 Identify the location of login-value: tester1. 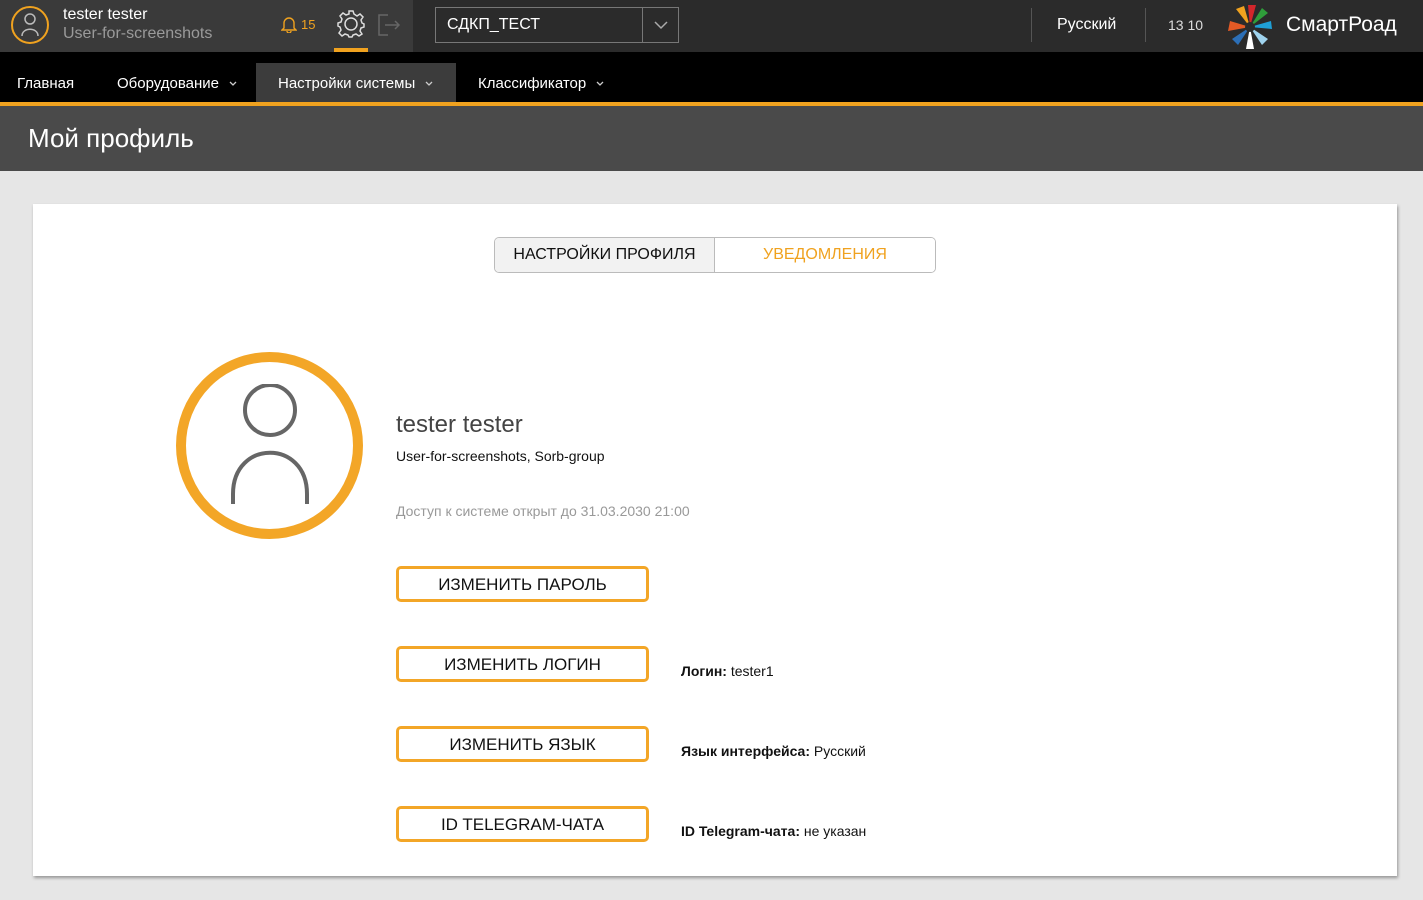
(750, 671).